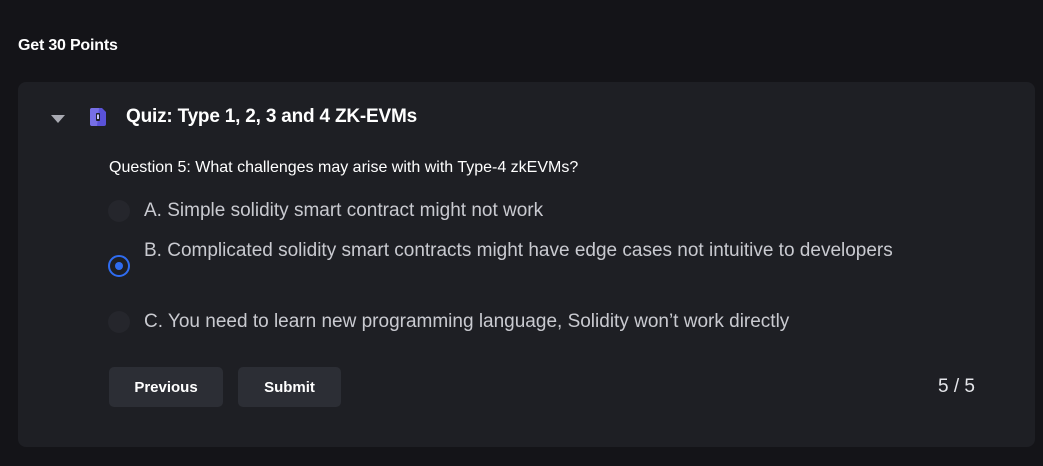 Image resolution: width=1043 pixels, height=466 pixels. What do you see at coordinates (289, 387) in the screenshot?
I see `submit-button: Submit` at bounding box center [289, 387].